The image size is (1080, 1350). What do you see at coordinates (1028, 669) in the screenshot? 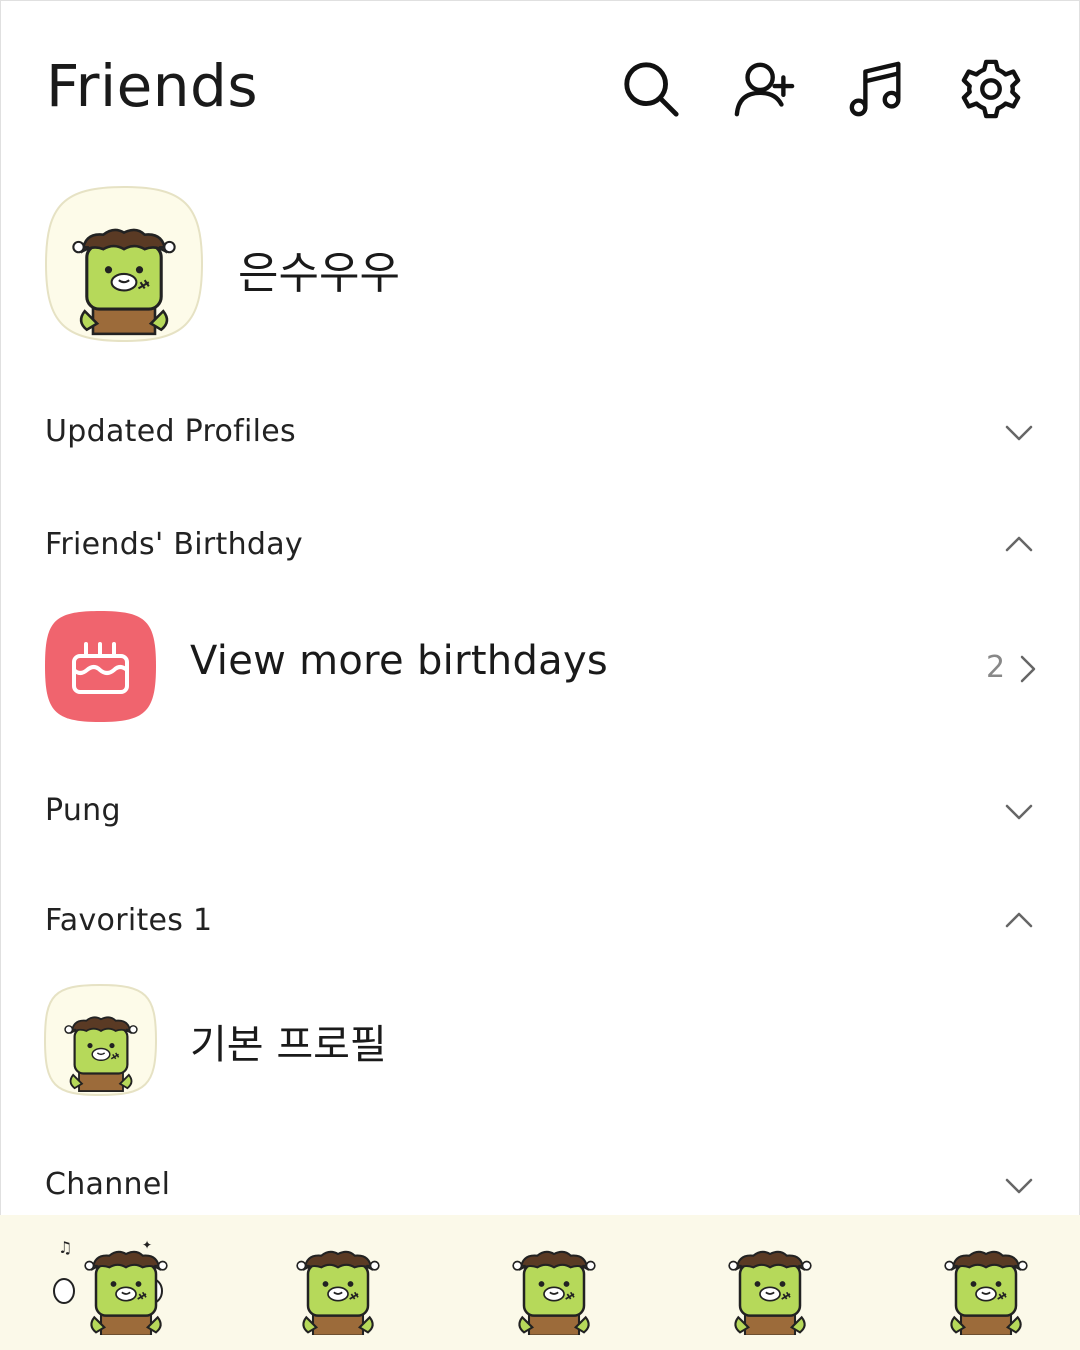
I see `chevron-right-icon` at bounding box center [1028, 669].